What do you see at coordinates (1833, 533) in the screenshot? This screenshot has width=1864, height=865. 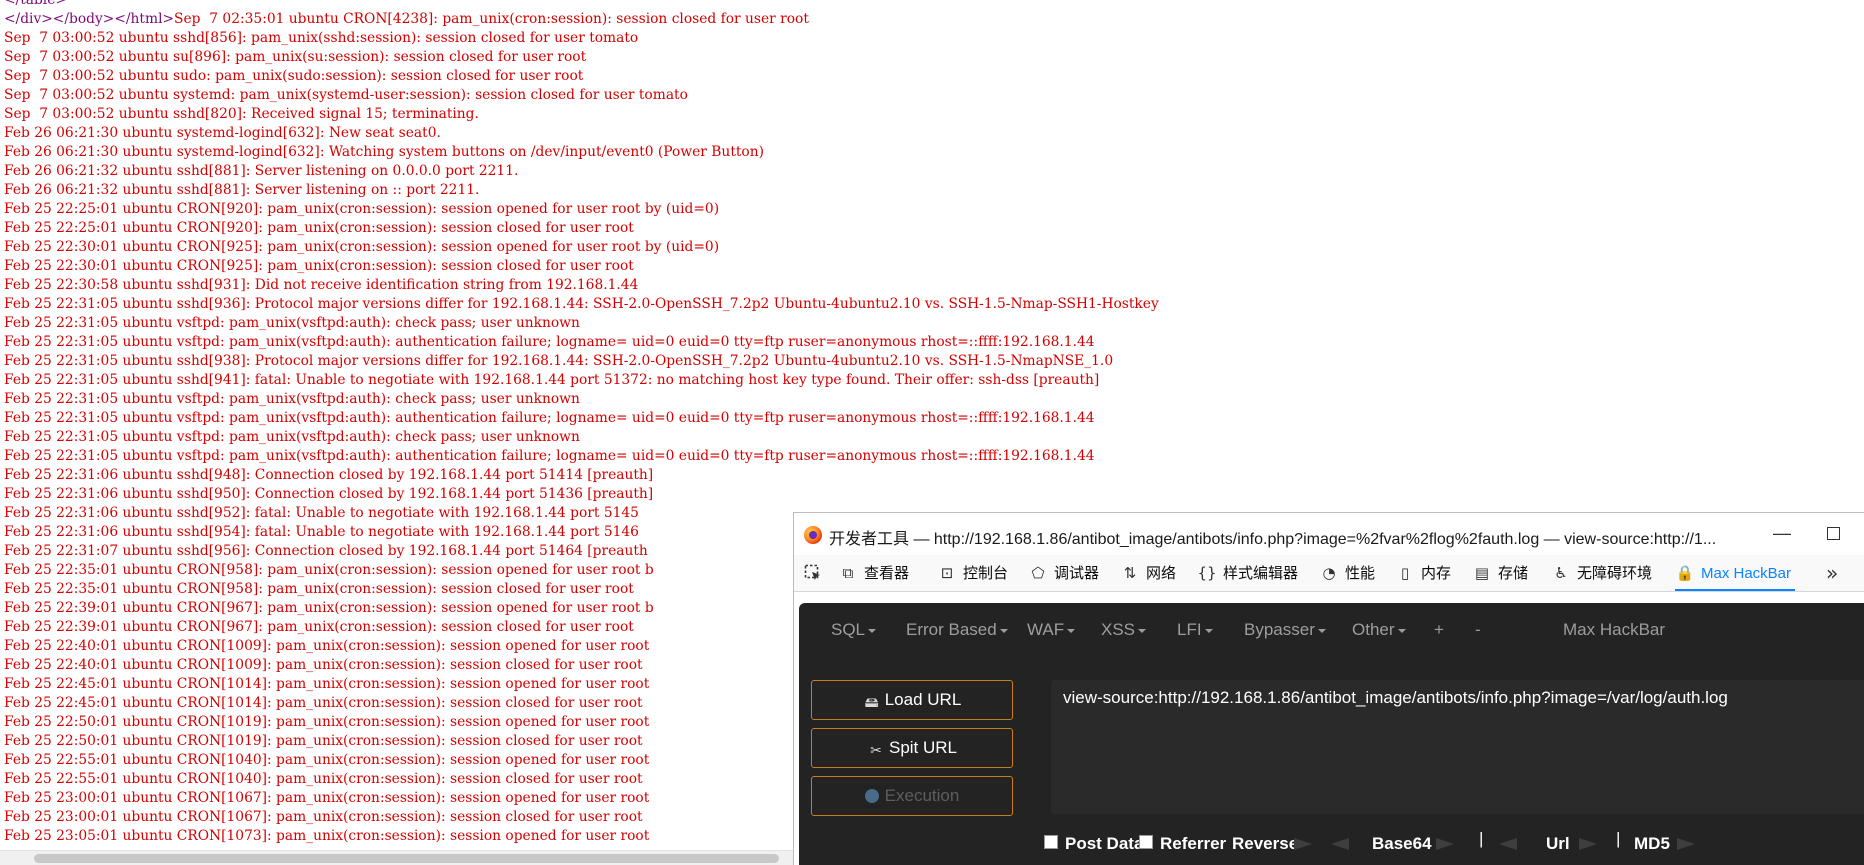 I see `maximize-button` at bounding box center [1833, 533].